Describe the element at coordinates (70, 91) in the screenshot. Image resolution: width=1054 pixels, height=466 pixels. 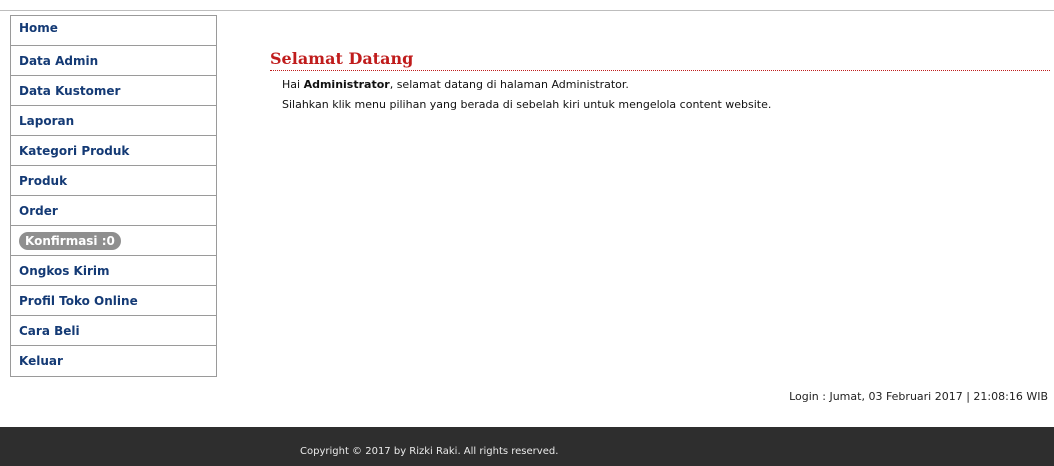
I see `sidebar-item-label: Data Kustomer` at that location.